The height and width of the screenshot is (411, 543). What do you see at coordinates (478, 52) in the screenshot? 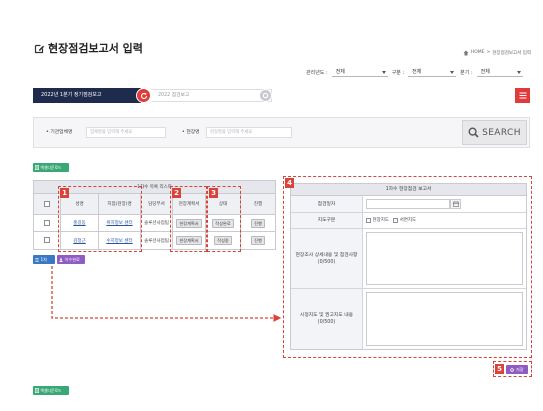
I see `breadcrumb-home: HOME` at bounding box center [478, 52].